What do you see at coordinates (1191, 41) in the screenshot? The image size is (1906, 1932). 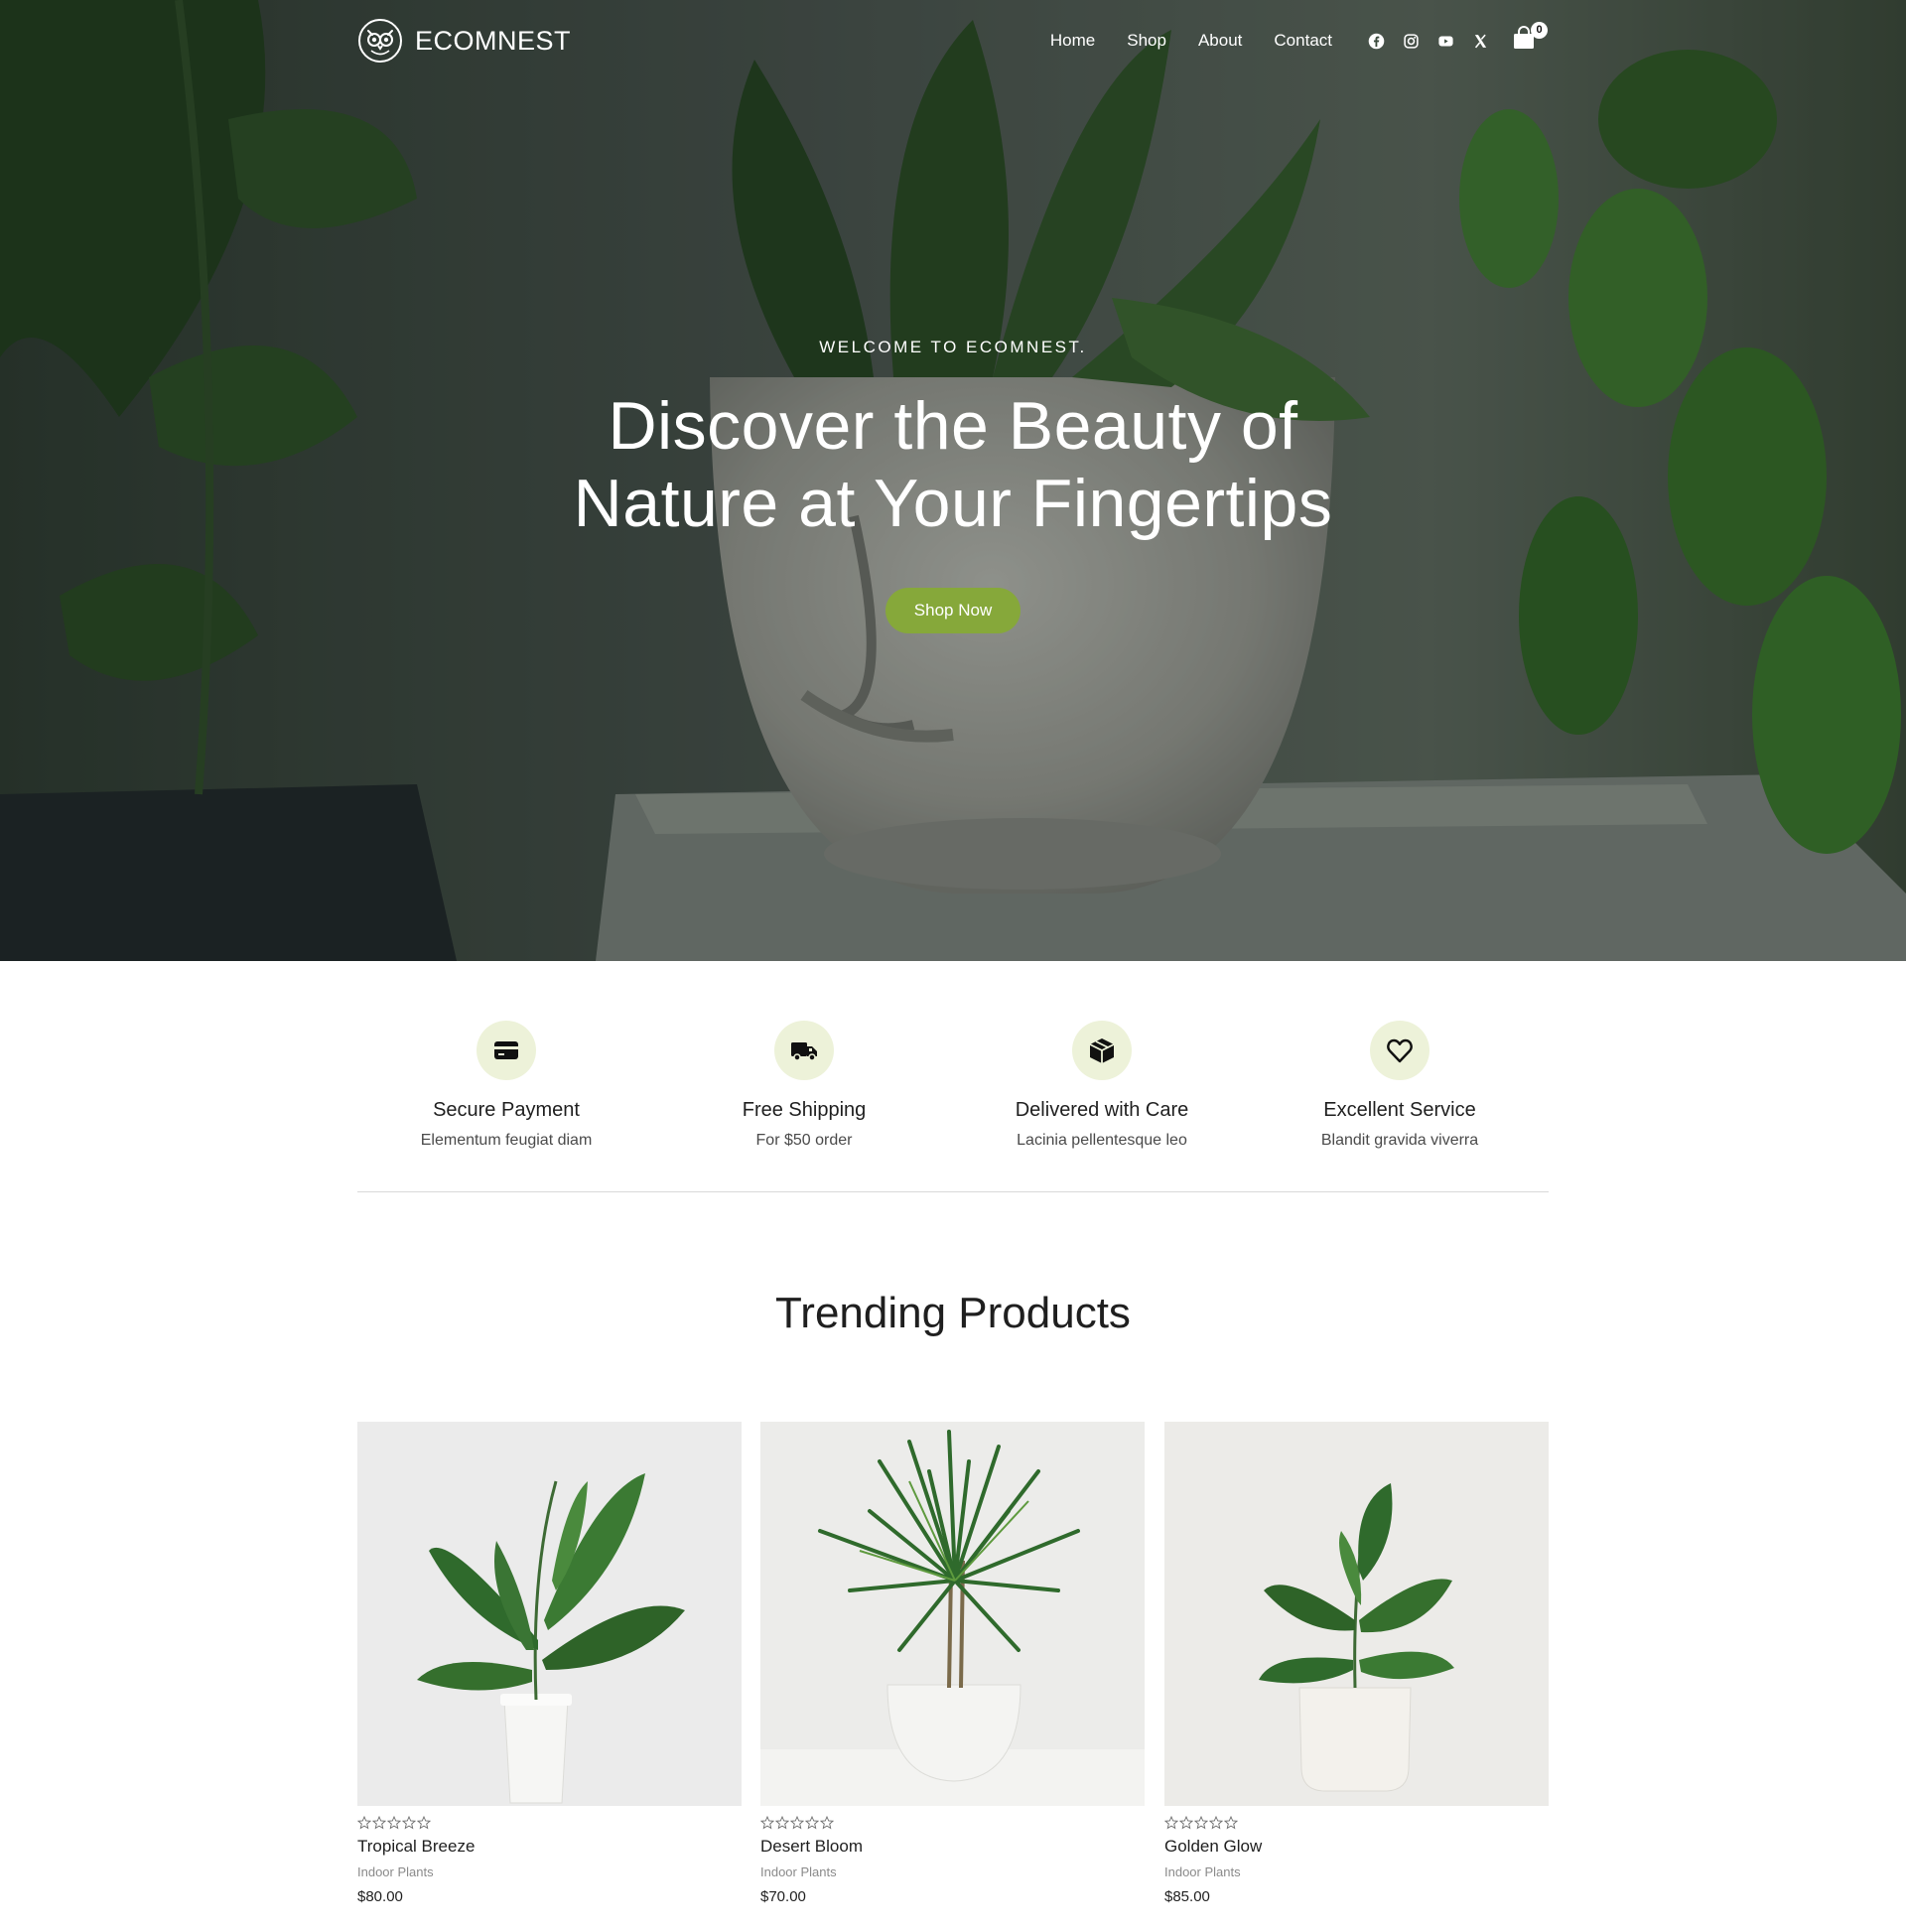 I see `main-nav: Home Shop About Contact` at bounding box center [1191, 41].